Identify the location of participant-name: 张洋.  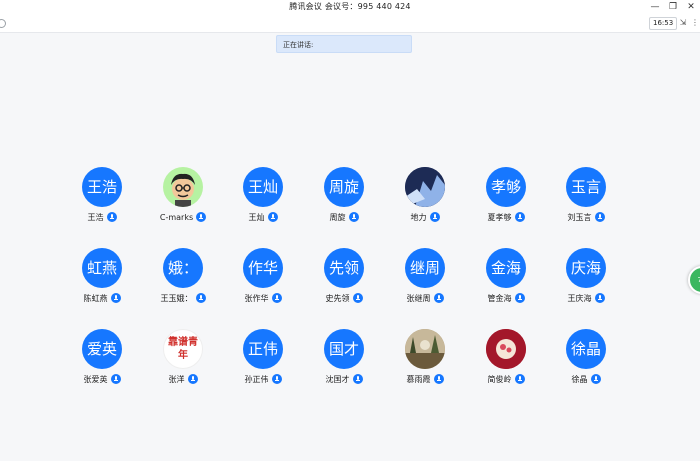
(176, 379).